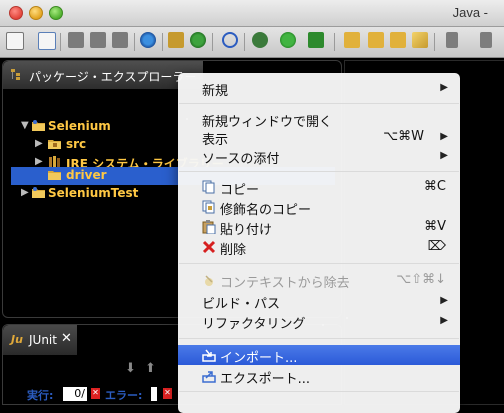  Describe the element at coordinates (288, 40) in the screenshot. I see `run-icon` at that location.